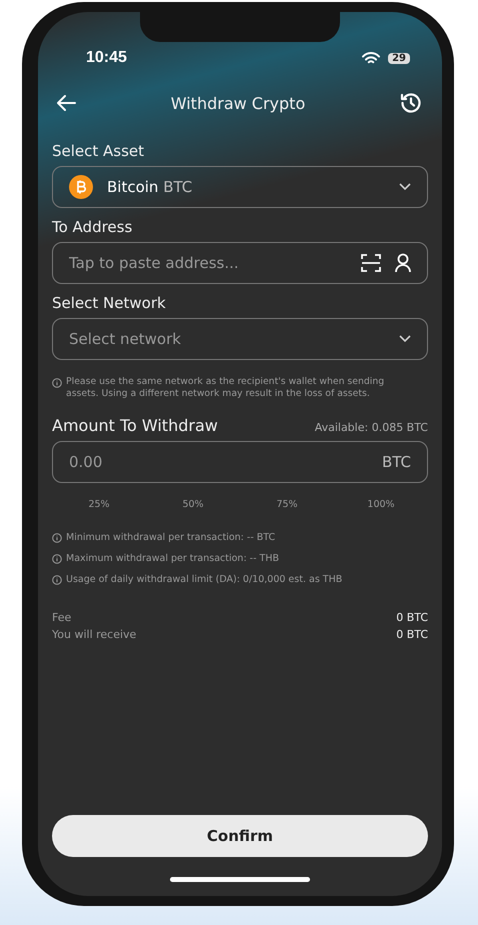 The height and width of the screenshot is (925, 478). Describe the element at coordinates (218, 462) in the screenshot. I see `amount-input: 0.00` at that location.